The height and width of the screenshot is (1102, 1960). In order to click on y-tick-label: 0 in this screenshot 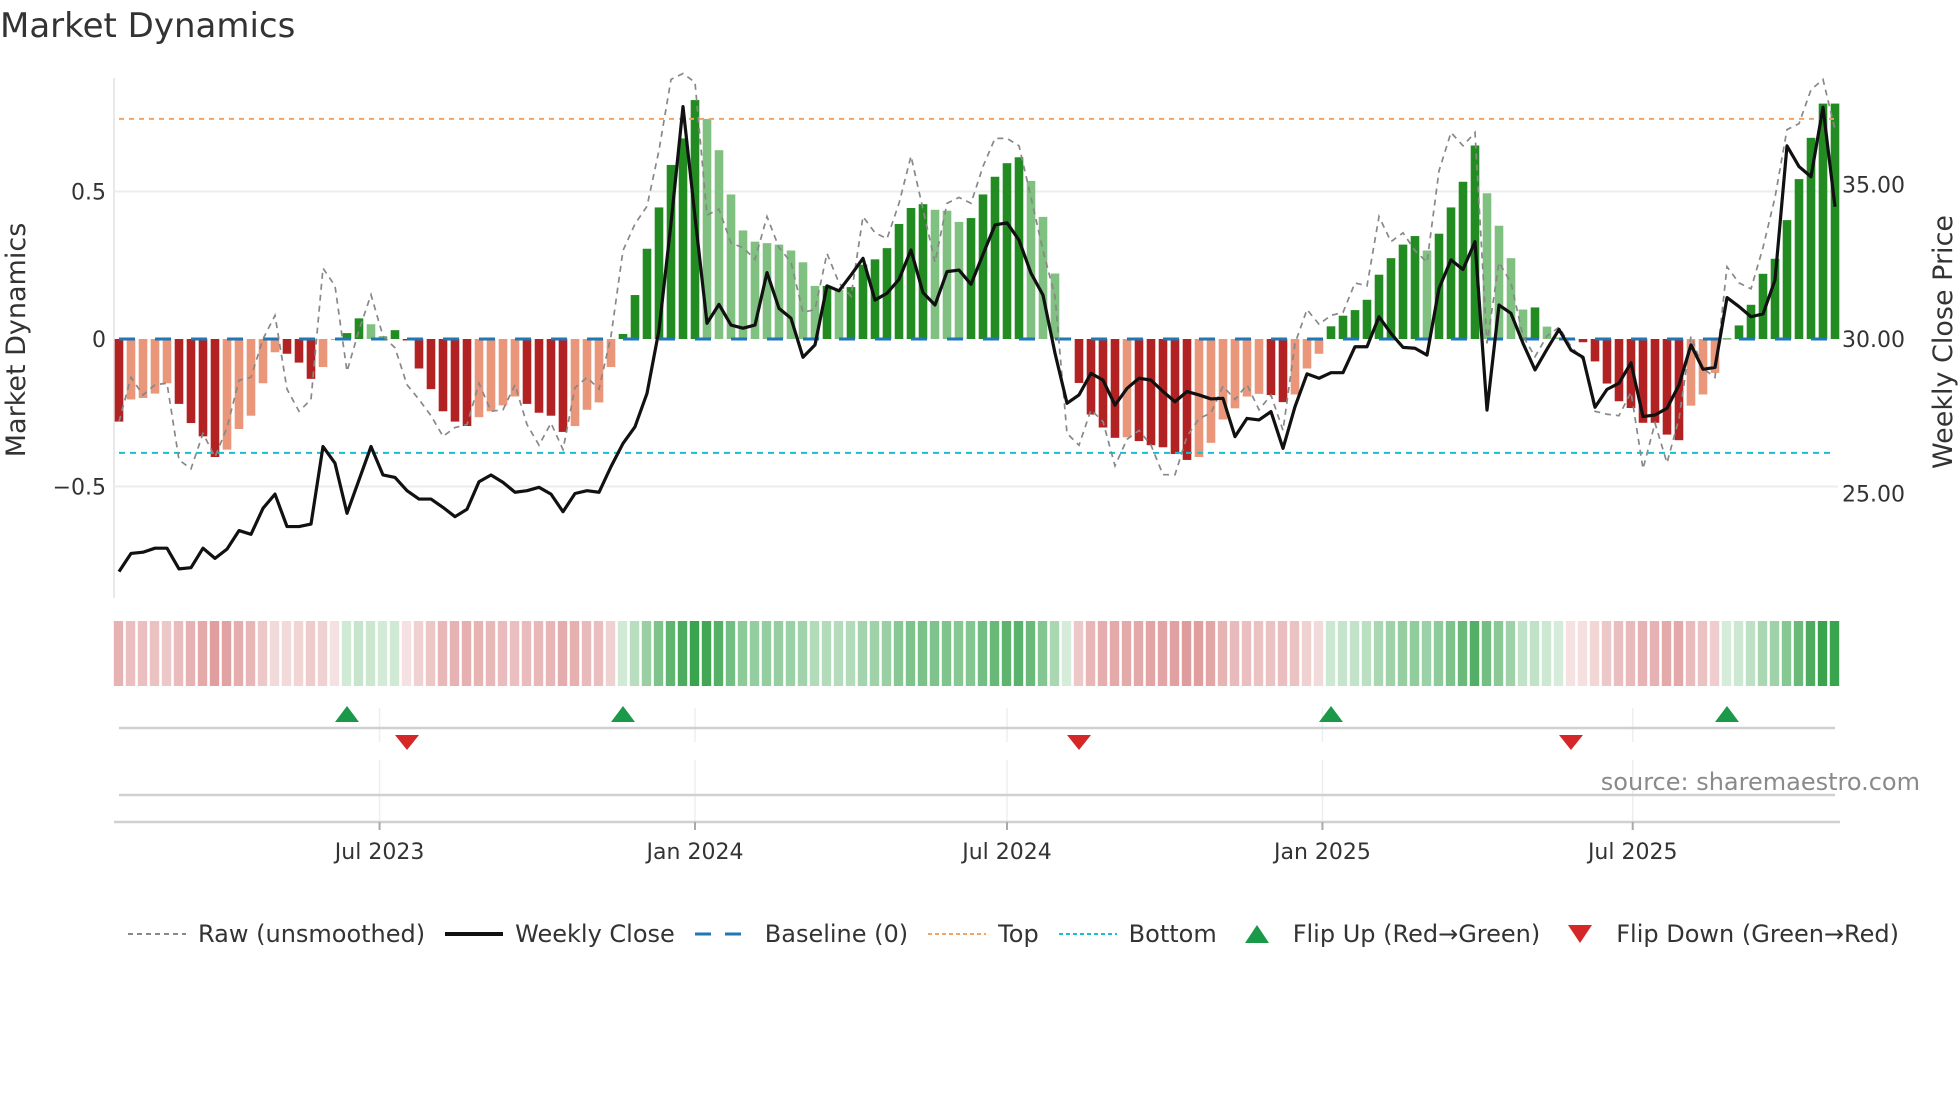, I will do `click(99, 340)`.